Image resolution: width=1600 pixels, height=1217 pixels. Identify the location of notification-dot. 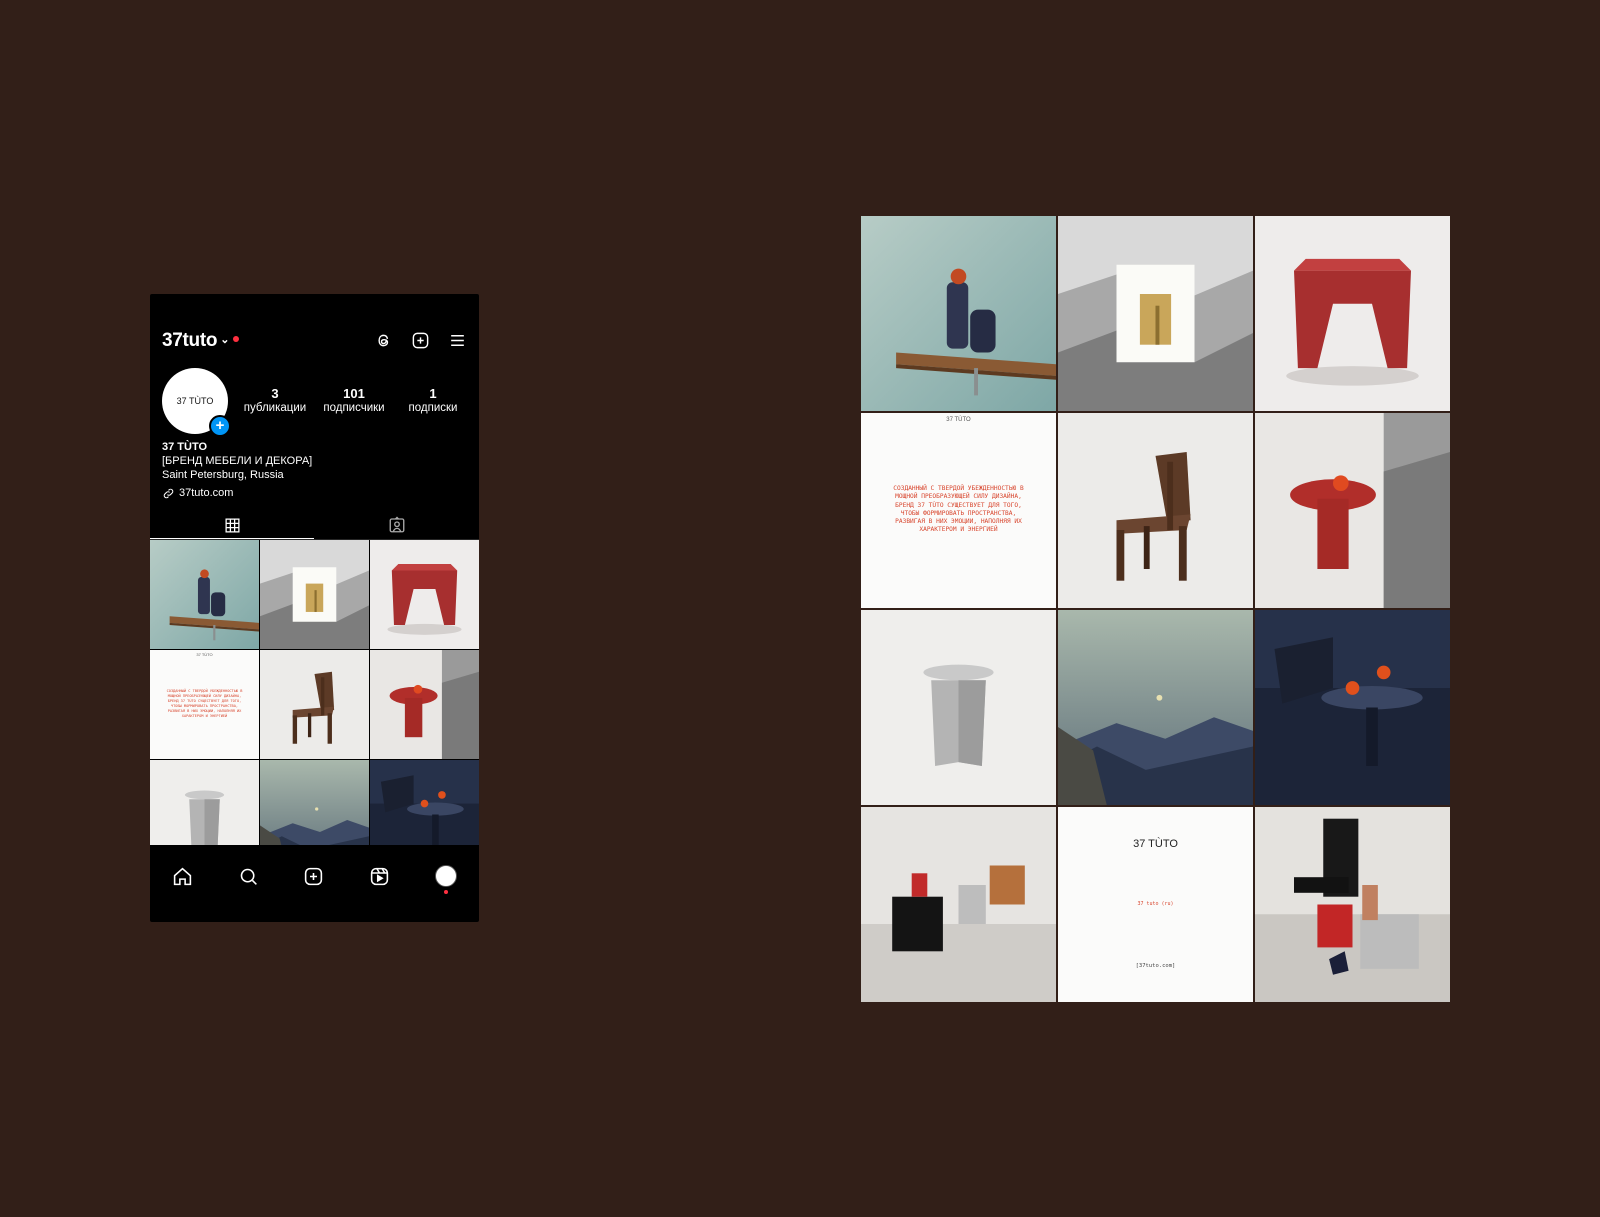
(236, 339).